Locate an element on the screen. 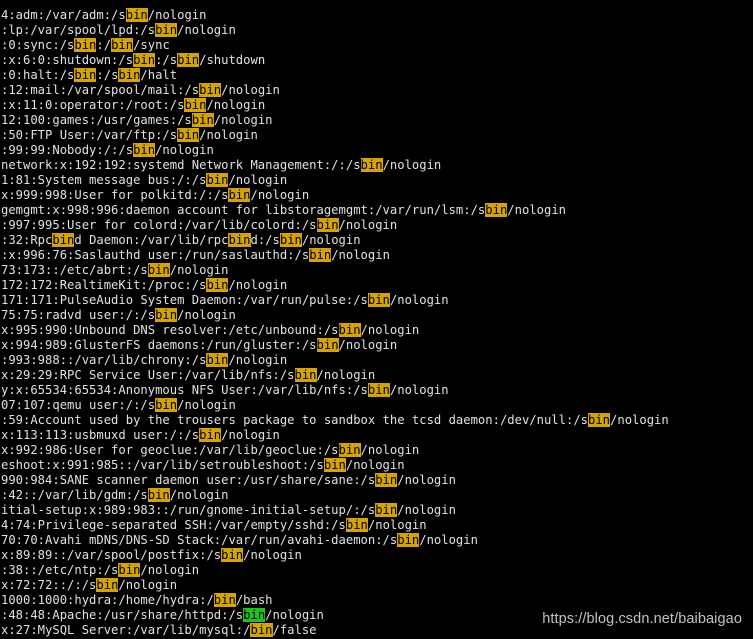  line-text: :99:99:Nobody:/:/s is located at coordinates (67, 150).